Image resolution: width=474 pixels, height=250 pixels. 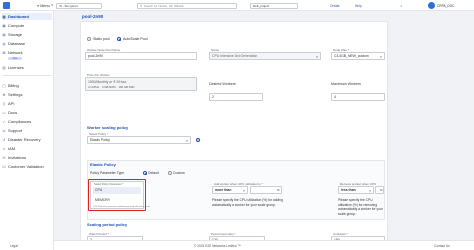 What do you see at coordinates (119, 39) in the screenshot?
I see `autoscale-pool-radio` at bounding box center [119, 39].